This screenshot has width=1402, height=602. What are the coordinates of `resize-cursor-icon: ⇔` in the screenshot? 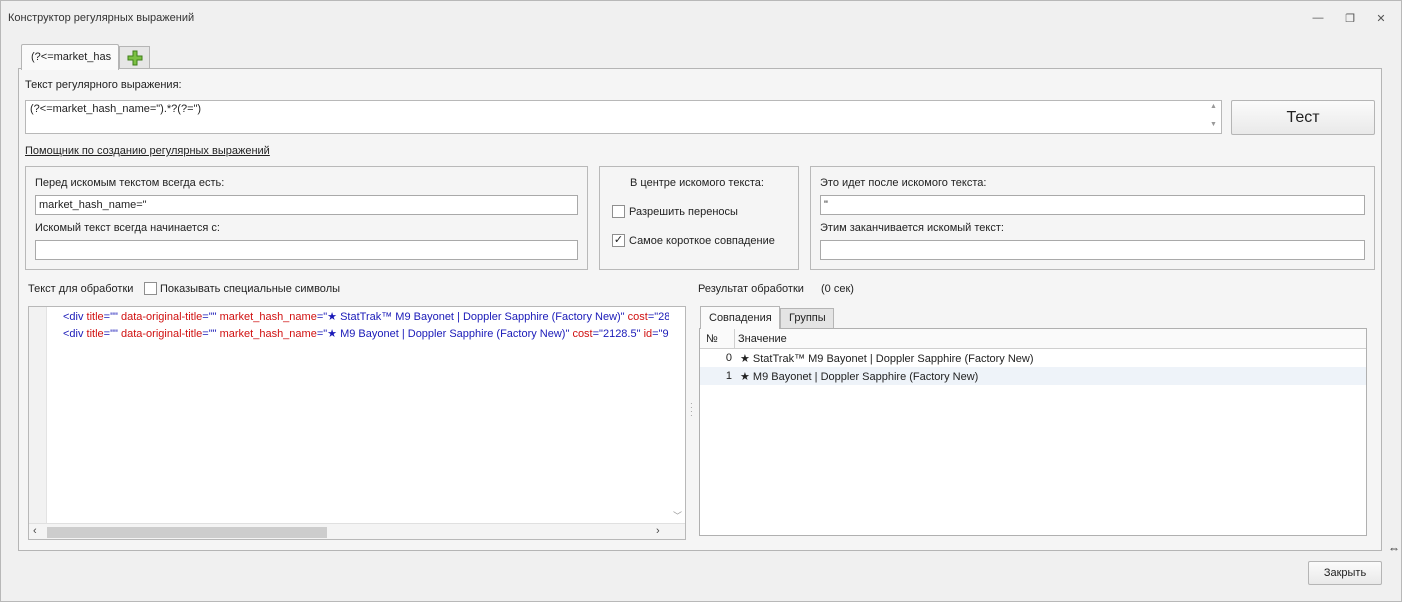 It's located at (1394, 548).